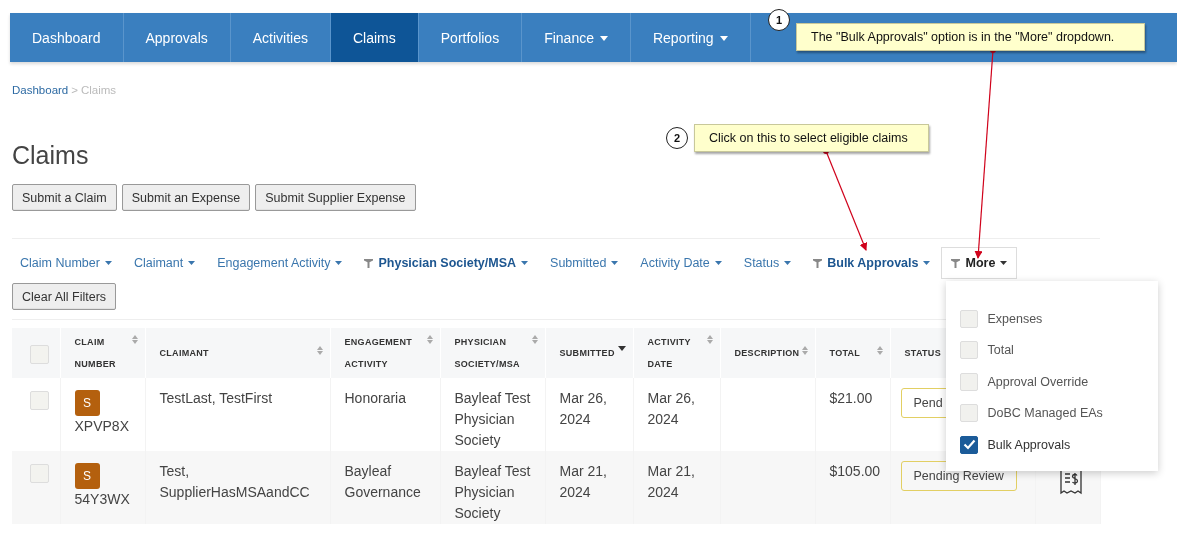  What do you see at coordinates (872, 263) in the screenshot?
I see `filter-dropdown: Bulk Approvals` at bounding box center [872, 263].